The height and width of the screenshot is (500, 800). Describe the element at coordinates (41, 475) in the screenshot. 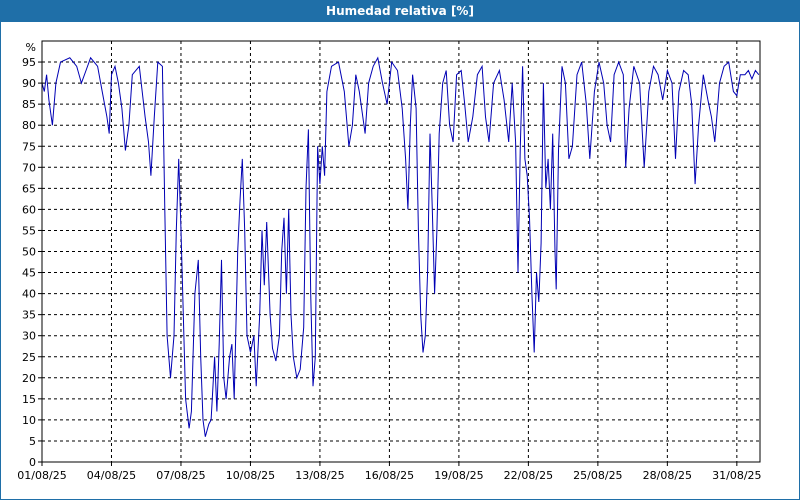

I see `x-tick-label: 01/08/25` at that location.